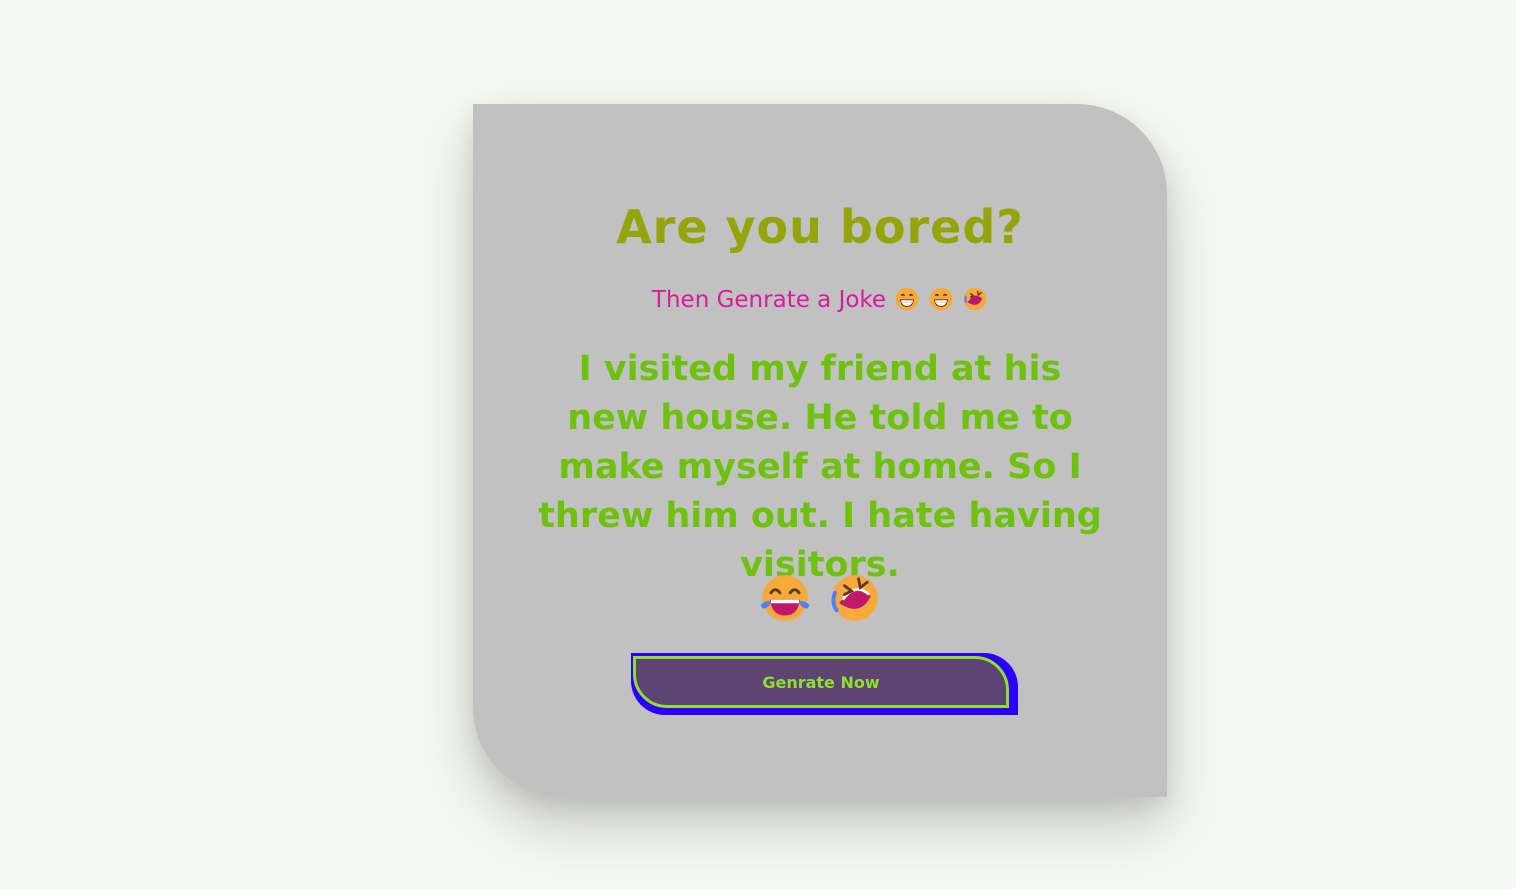 This screenshot has width=1516, height=889. Describe the element at coordinates (820, 227) in the screenshot. I see `page-title: Are you bored?` at that location.